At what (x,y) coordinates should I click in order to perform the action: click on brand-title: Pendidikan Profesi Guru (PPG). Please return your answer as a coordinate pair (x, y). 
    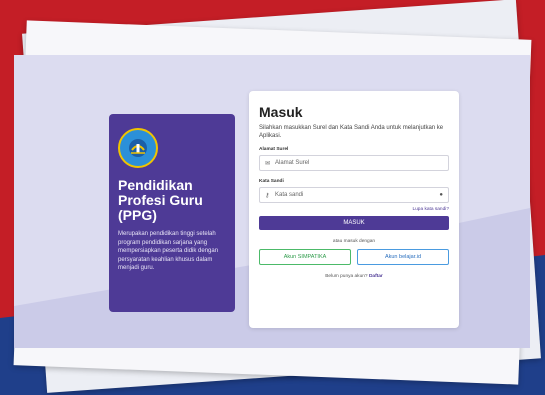
    Looking at the image, I should click on (160, 200).